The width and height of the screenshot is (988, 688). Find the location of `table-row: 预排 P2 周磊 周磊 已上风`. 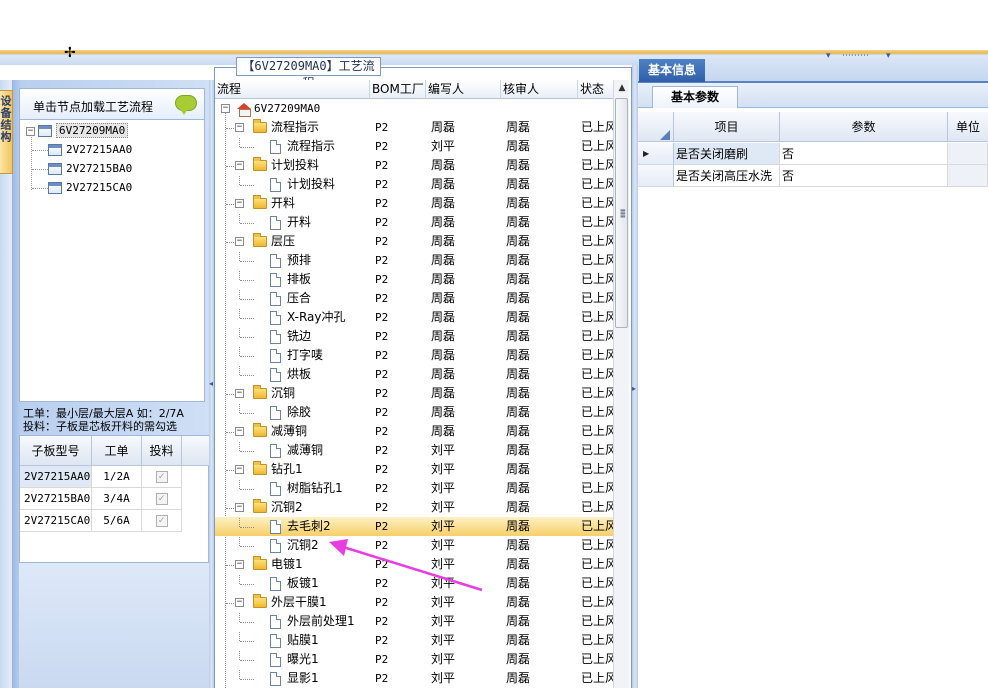

table-row: 预排 P2 周磊 周磊 已上风 is located at coordinates (414, 260).